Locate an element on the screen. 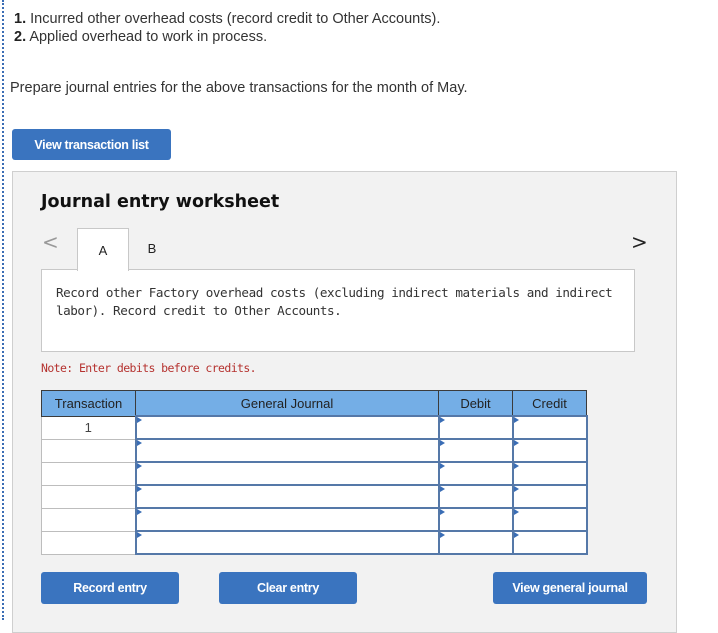  table-row: 1 is located at coordinates (314, 427).